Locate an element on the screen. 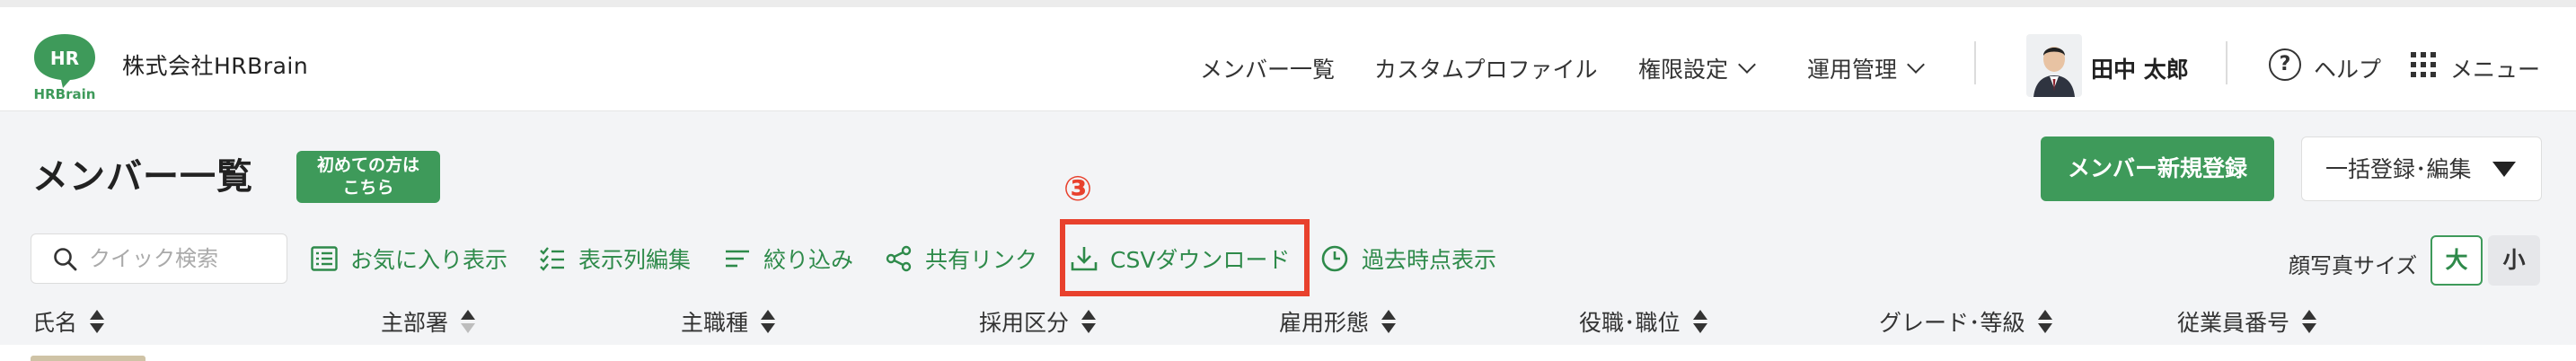 The image size is (2576, 361). column-header-grade: グレード･等級 is located at coordinates (1965, 321).